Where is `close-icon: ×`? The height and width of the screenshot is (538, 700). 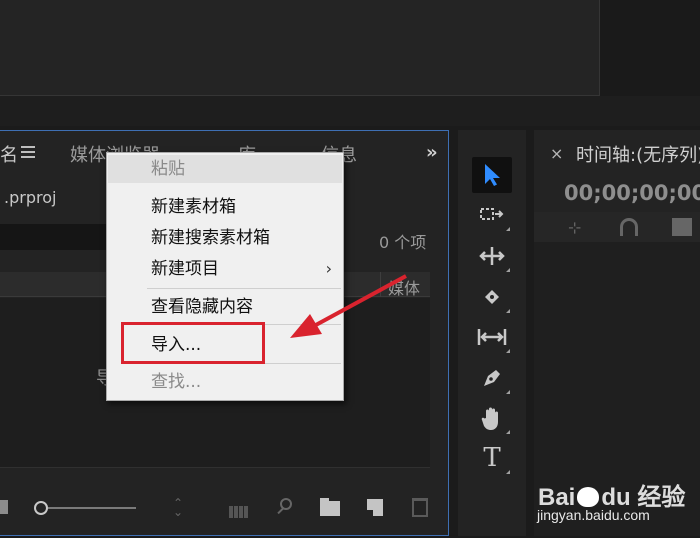
close-icon: × is located at coordinates (556, 153).